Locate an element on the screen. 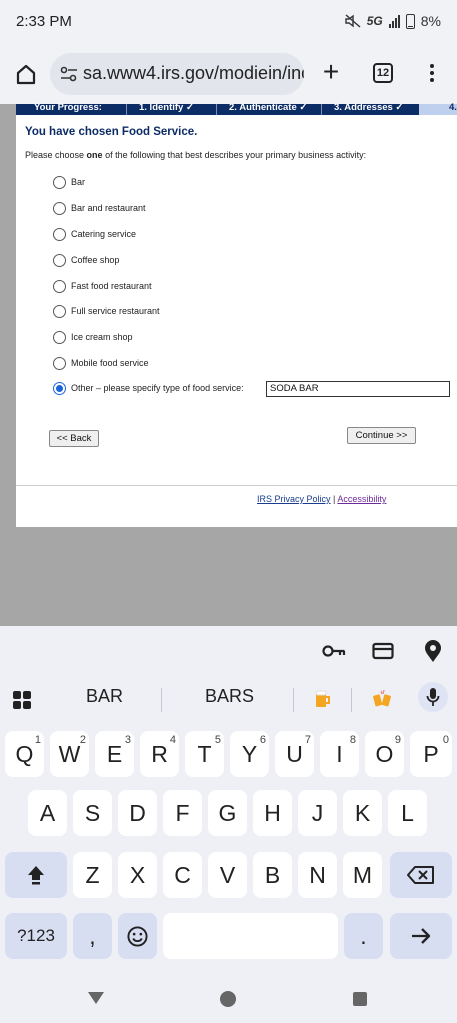 This screenshot has width=457, height=1023. enter-icon is located at coordinates (421, 936).